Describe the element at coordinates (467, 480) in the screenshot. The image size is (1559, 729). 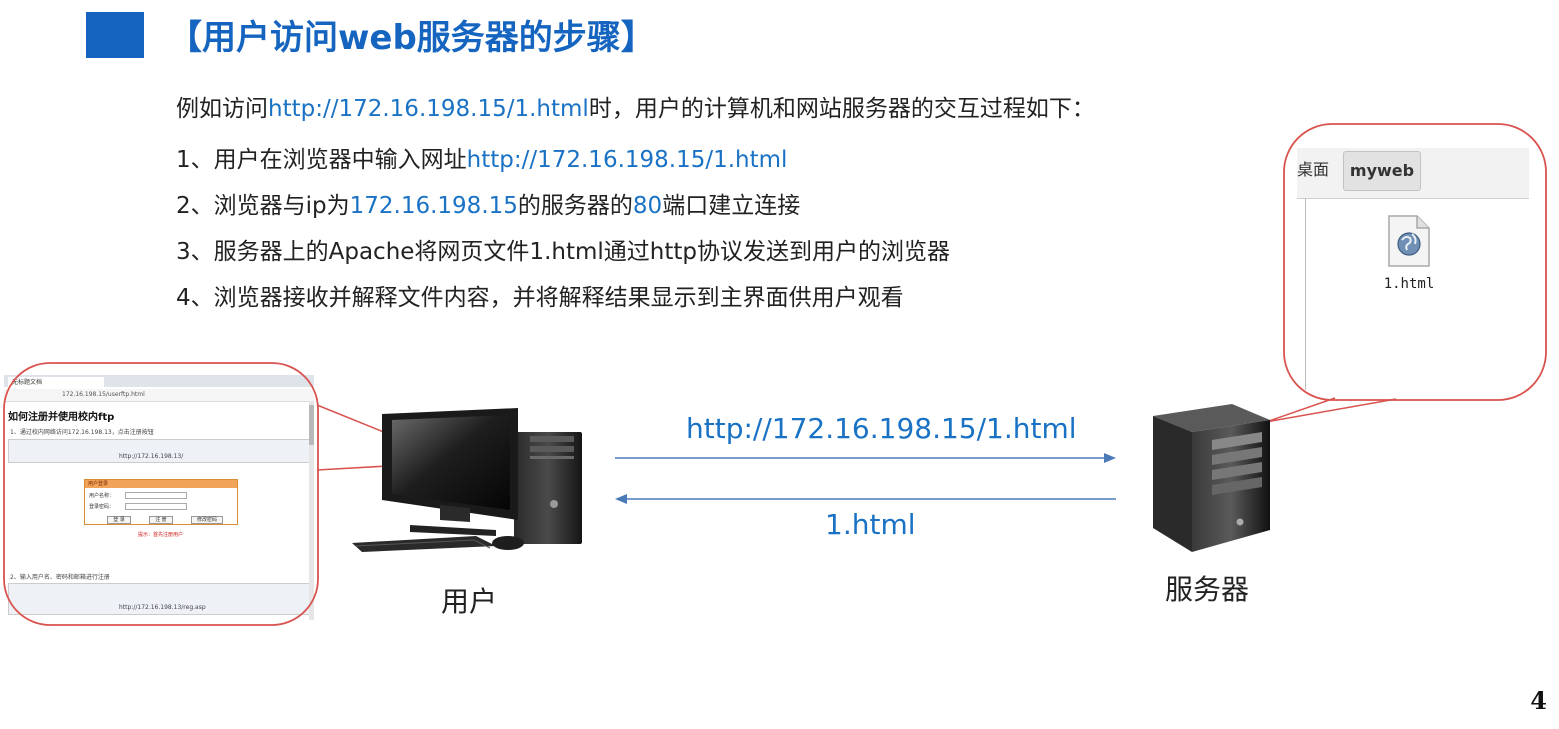
I see `desktop-computer-icon` at that location.